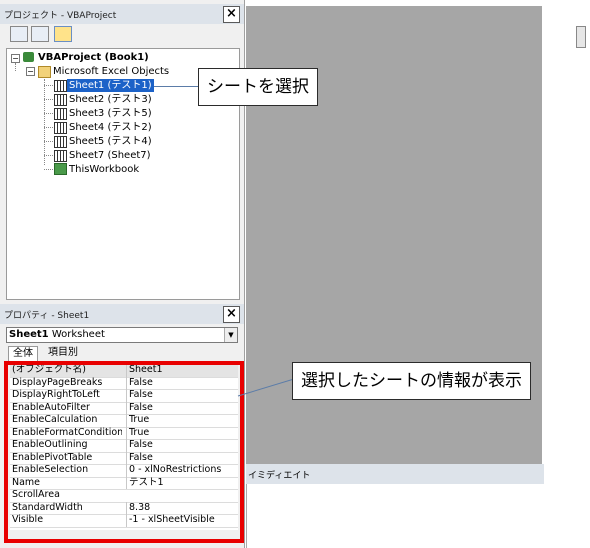 Image resolution: width=590 pixels, height=548 pixels. Describe the element at coordinates (110, 113) in the screenshot. I see `tree-item-sheet3: Sheet3 (テスト5)` at that location.